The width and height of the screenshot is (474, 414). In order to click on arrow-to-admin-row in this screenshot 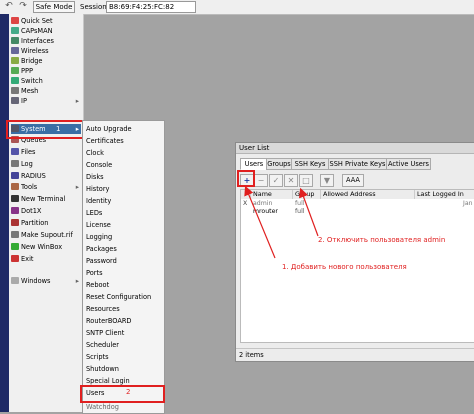, I will do `click(308, 212)`.